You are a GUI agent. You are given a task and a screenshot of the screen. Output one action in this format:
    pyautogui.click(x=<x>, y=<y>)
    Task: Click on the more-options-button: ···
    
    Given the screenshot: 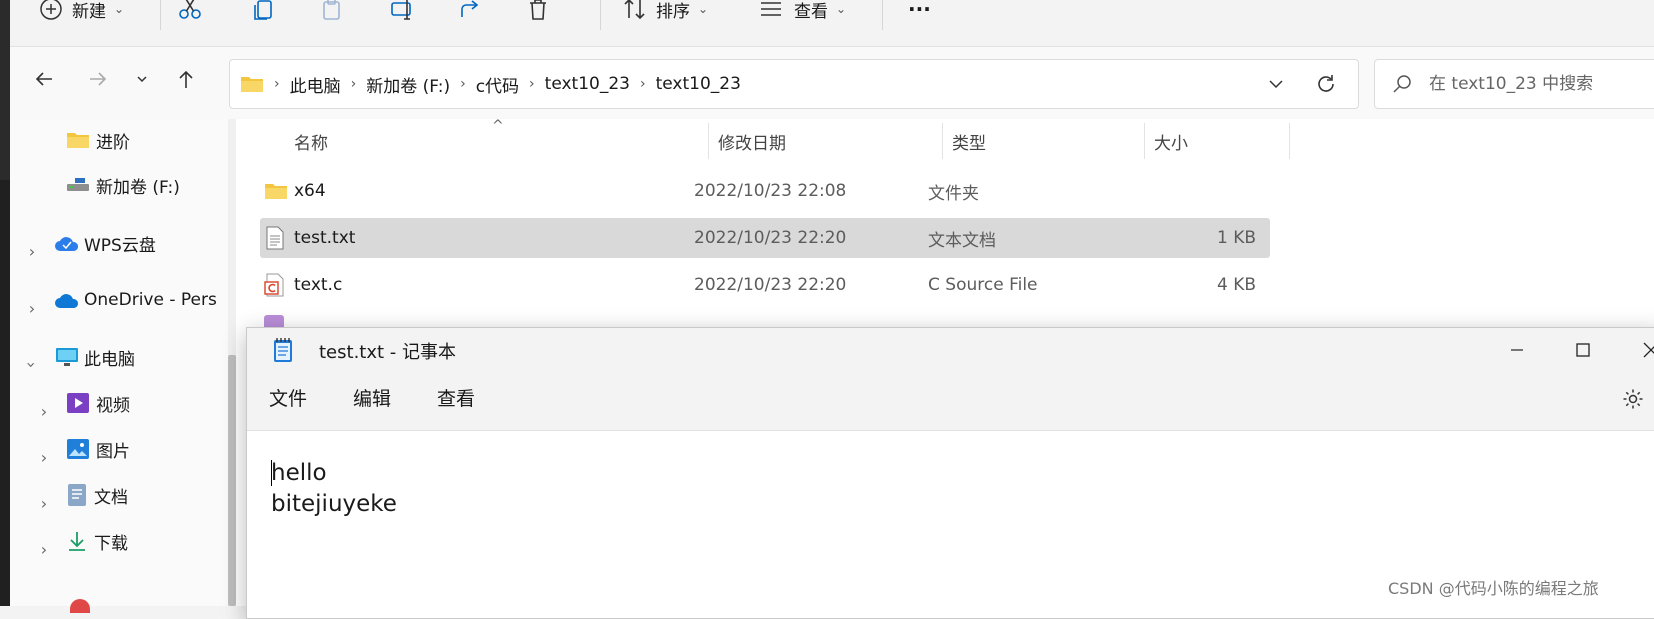 What is the action you would take?
    pyautogui.click(x=919, y=13)
    